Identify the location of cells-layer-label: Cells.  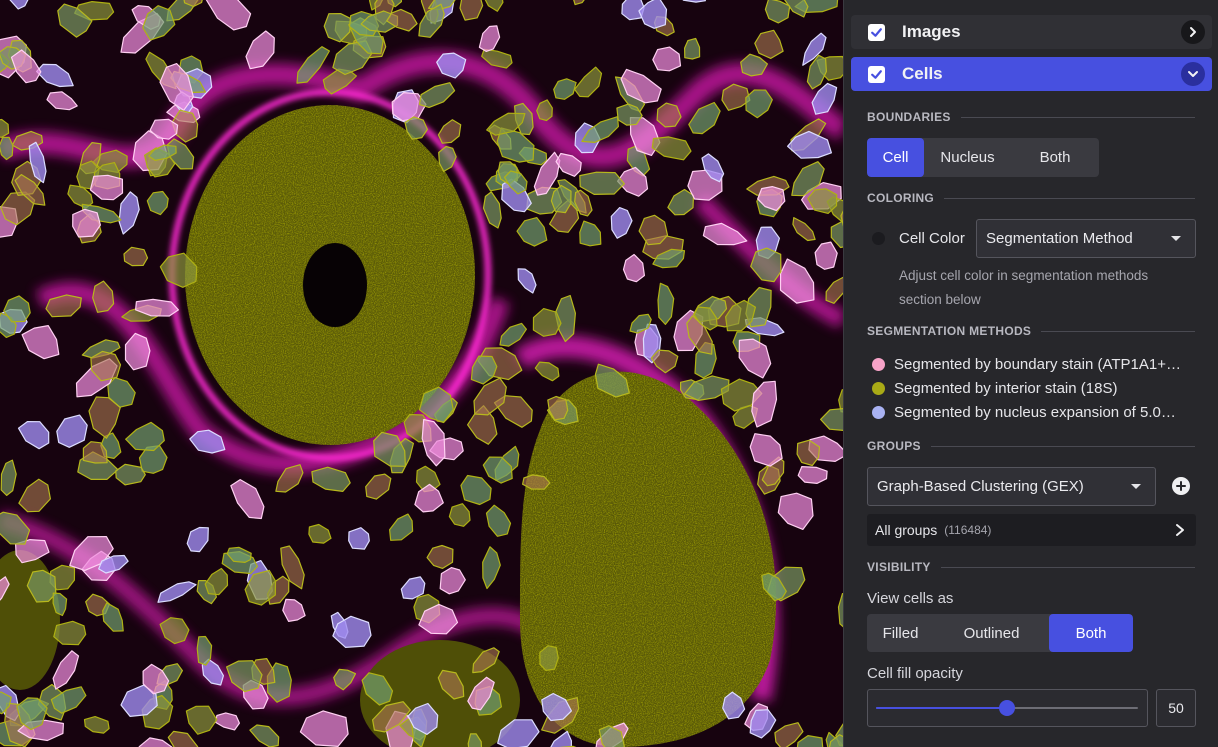
(922, 73).